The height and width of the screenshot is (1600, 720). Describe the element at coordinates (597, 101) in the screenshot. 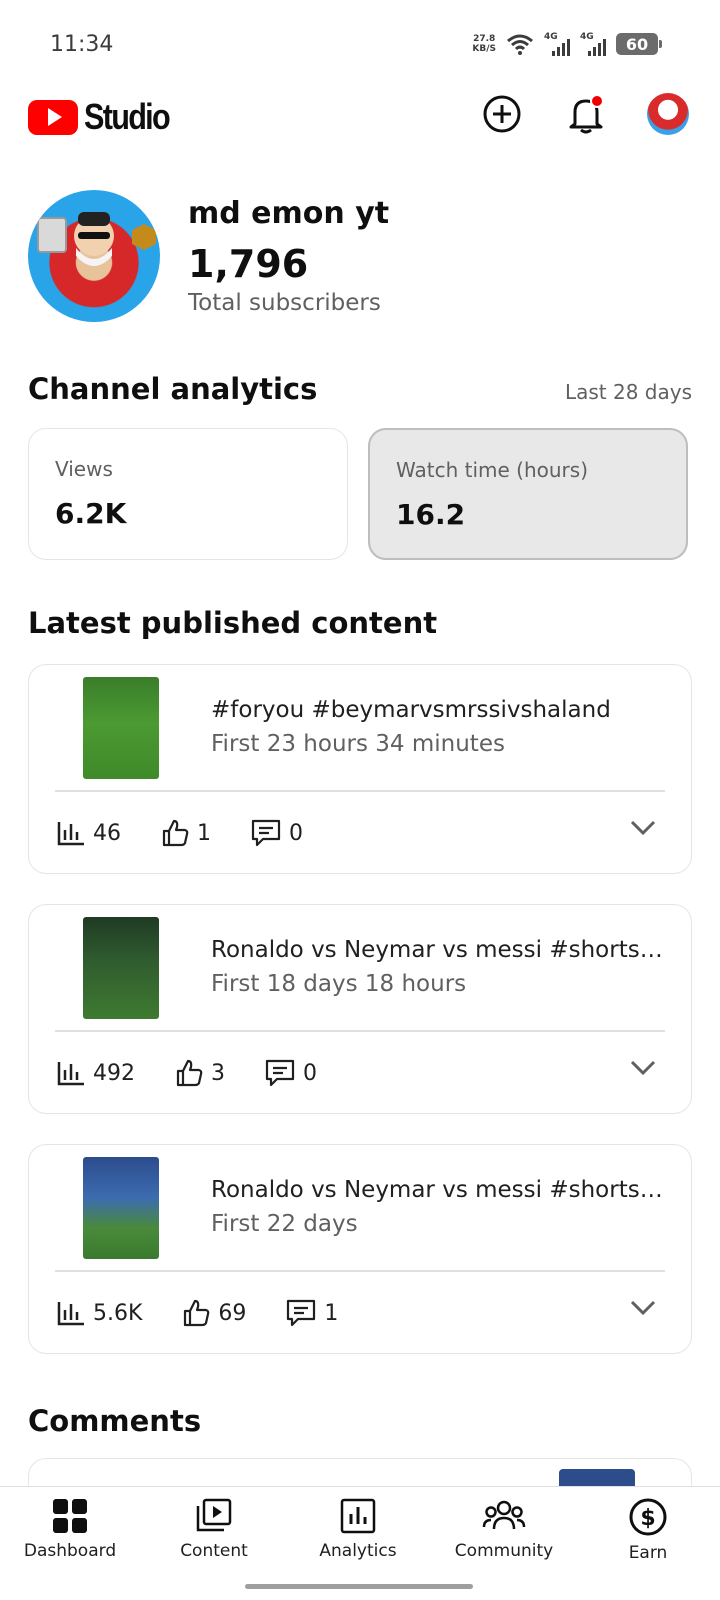

I see `notification-badge` at that location.